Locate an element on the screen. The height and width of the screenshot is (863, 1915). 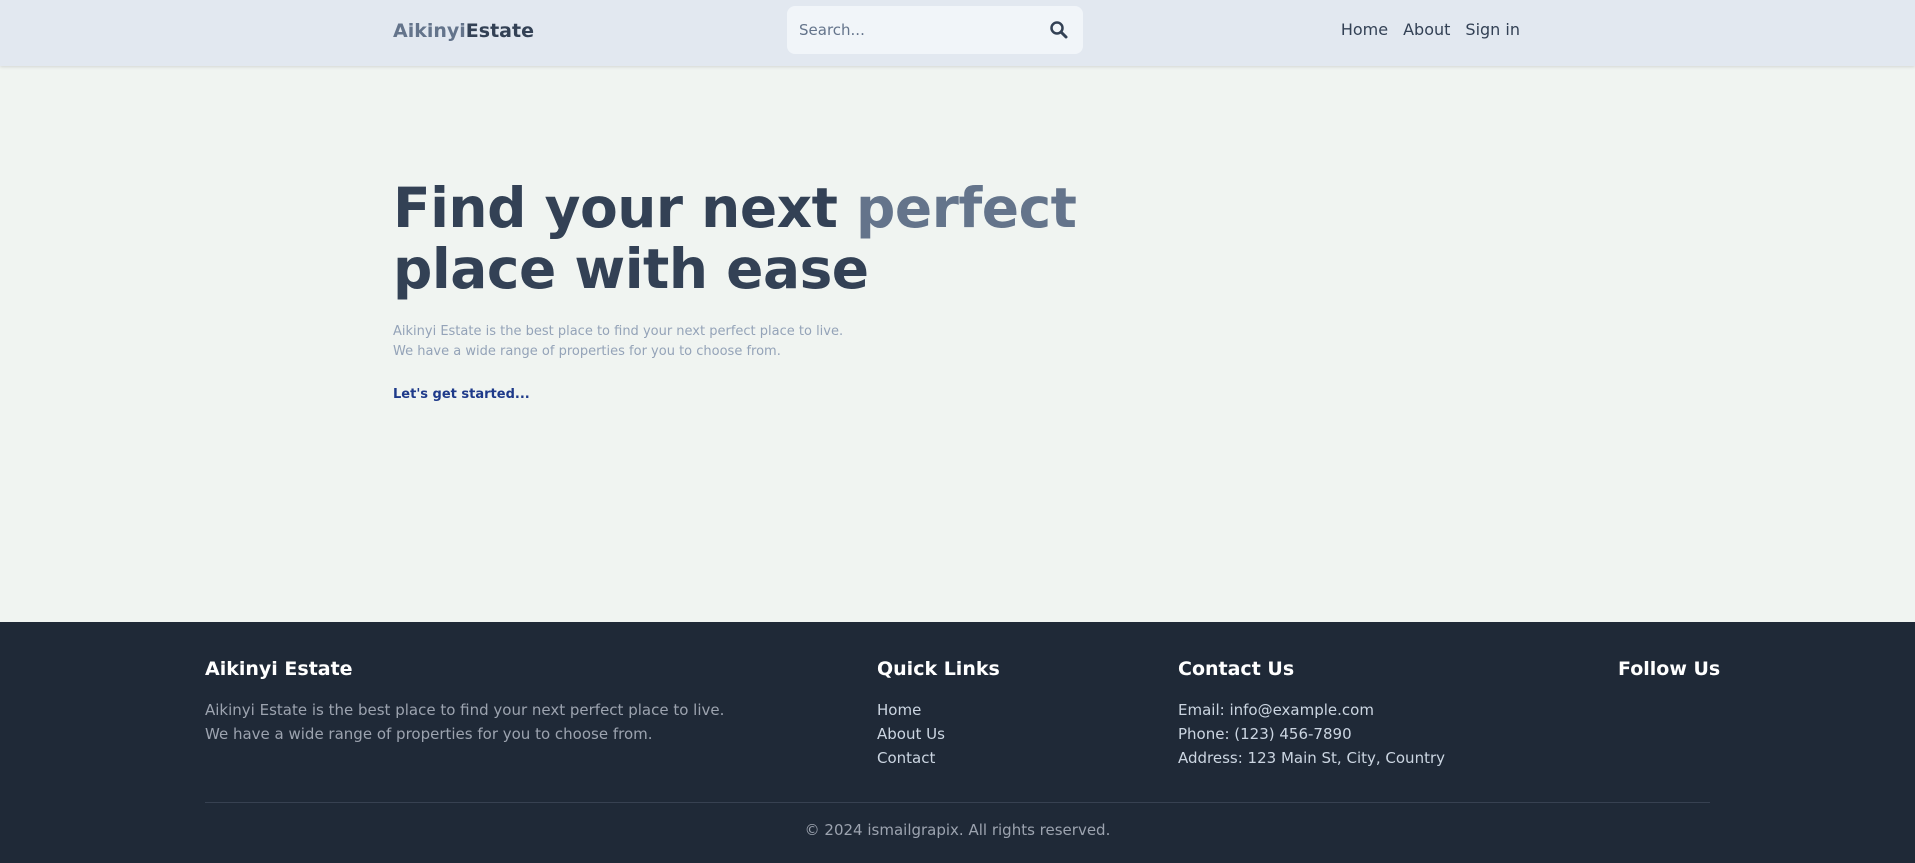
footer-contact-phone: Phone: (123) 456-7890 is located at coordinates (1265, 734).